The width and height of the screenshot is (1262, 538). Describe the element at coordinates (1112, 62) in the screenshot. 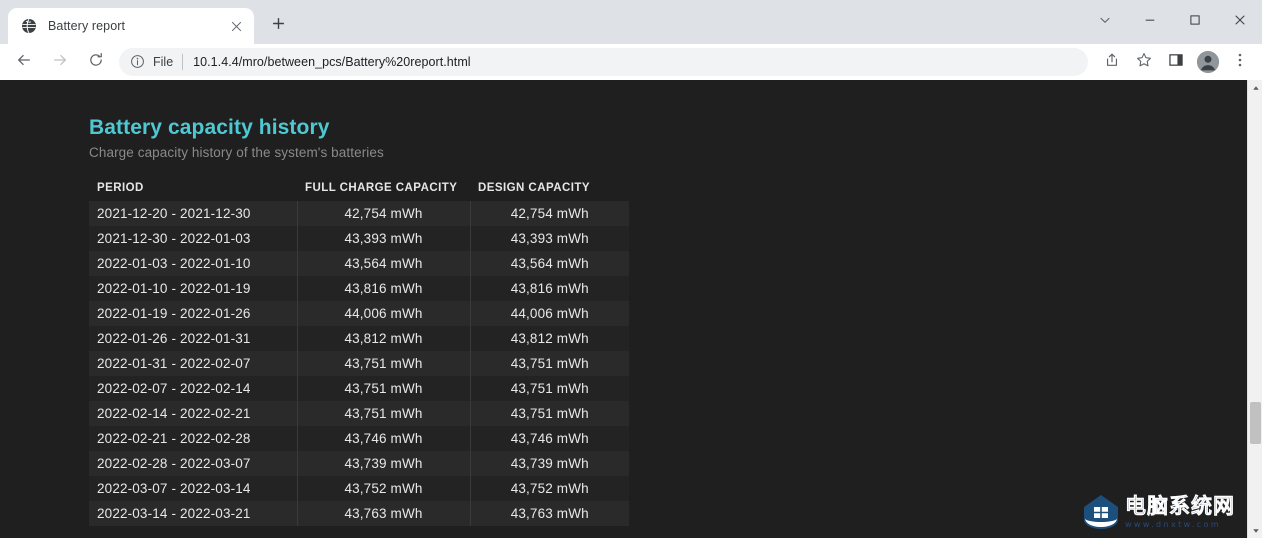

I see `share-button` at that location.